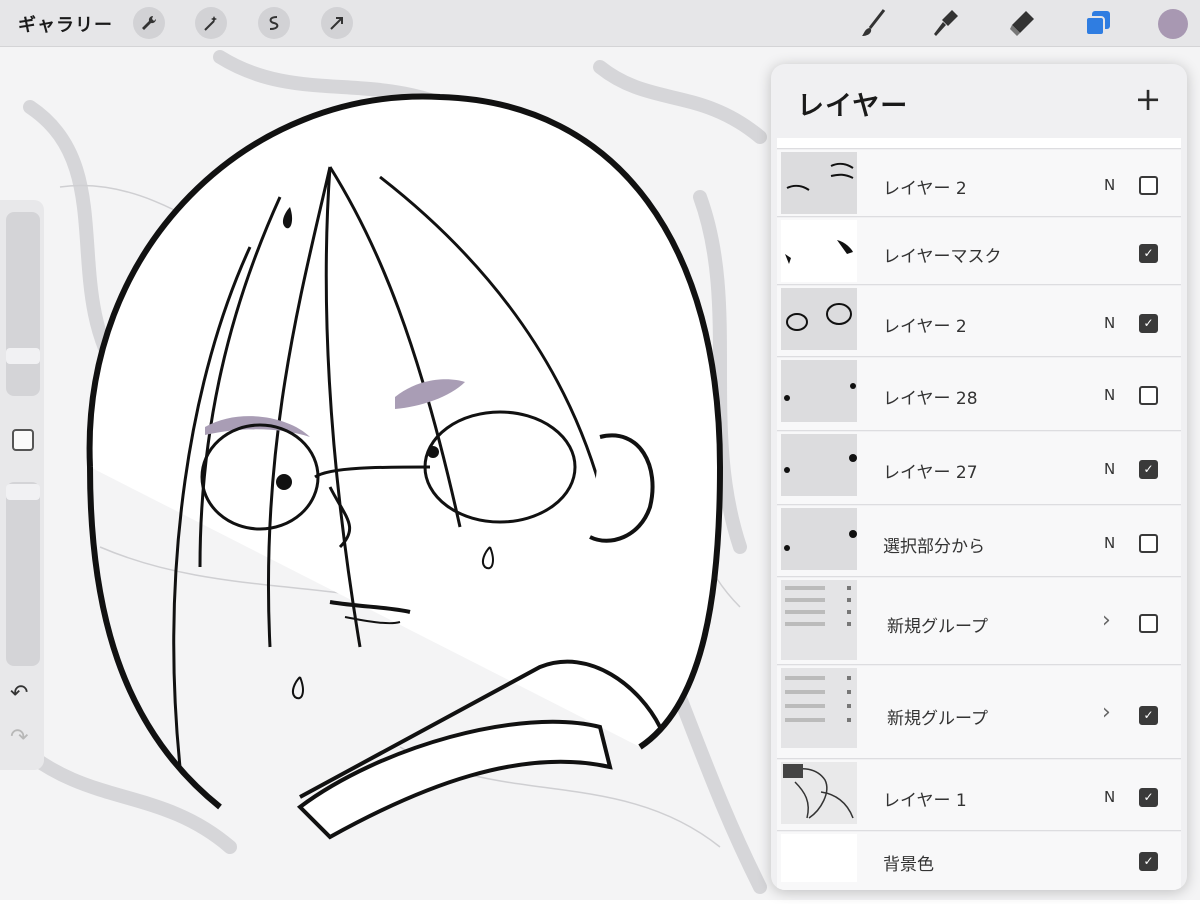  I want to click on layer-row: レイヤーマスク ✓, so click(979, 251).